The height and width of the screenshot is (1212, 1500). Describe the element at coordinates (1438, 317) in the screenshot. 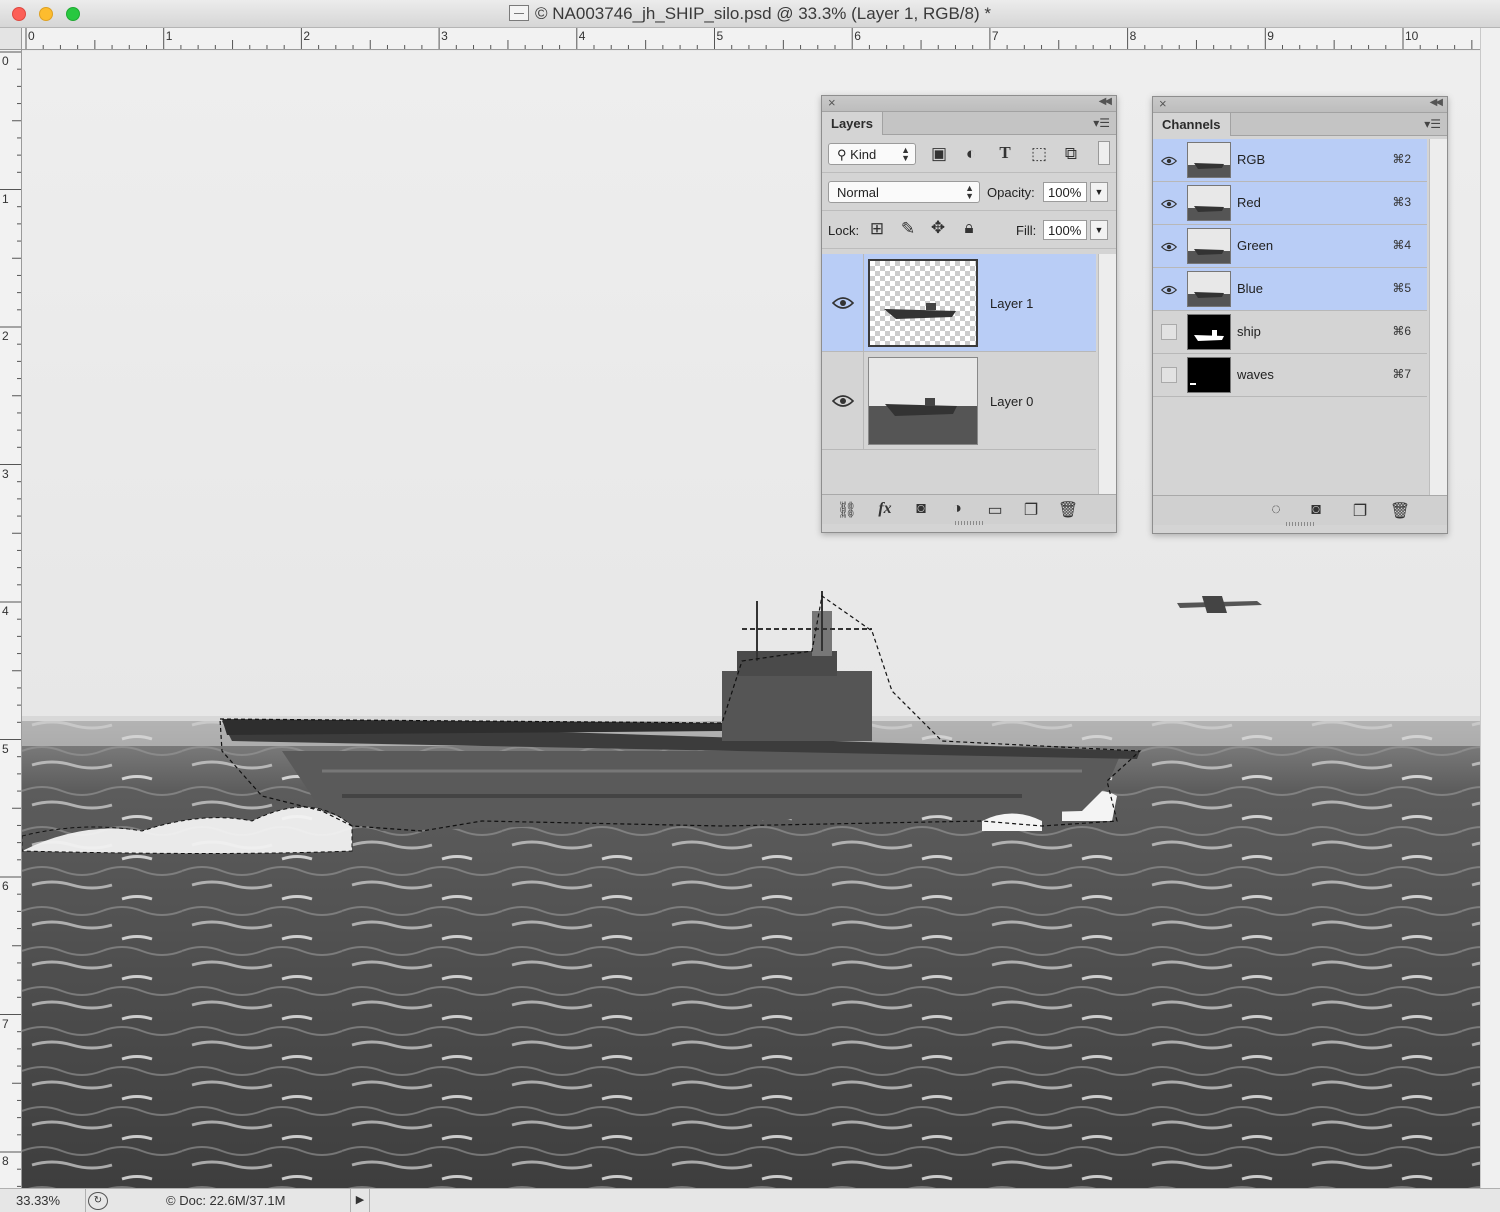

I see `channels-scrollbar` at that location.